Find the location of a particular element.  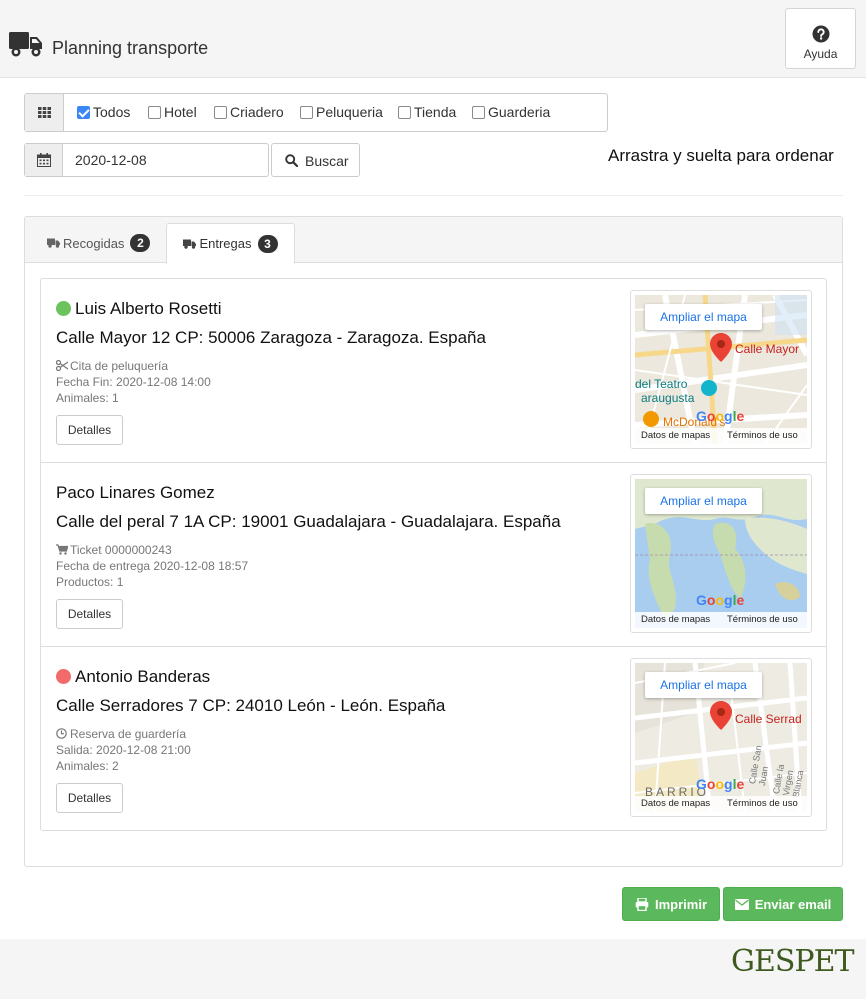

filter-label: Peluqueria is located at coordinates (349, 112).